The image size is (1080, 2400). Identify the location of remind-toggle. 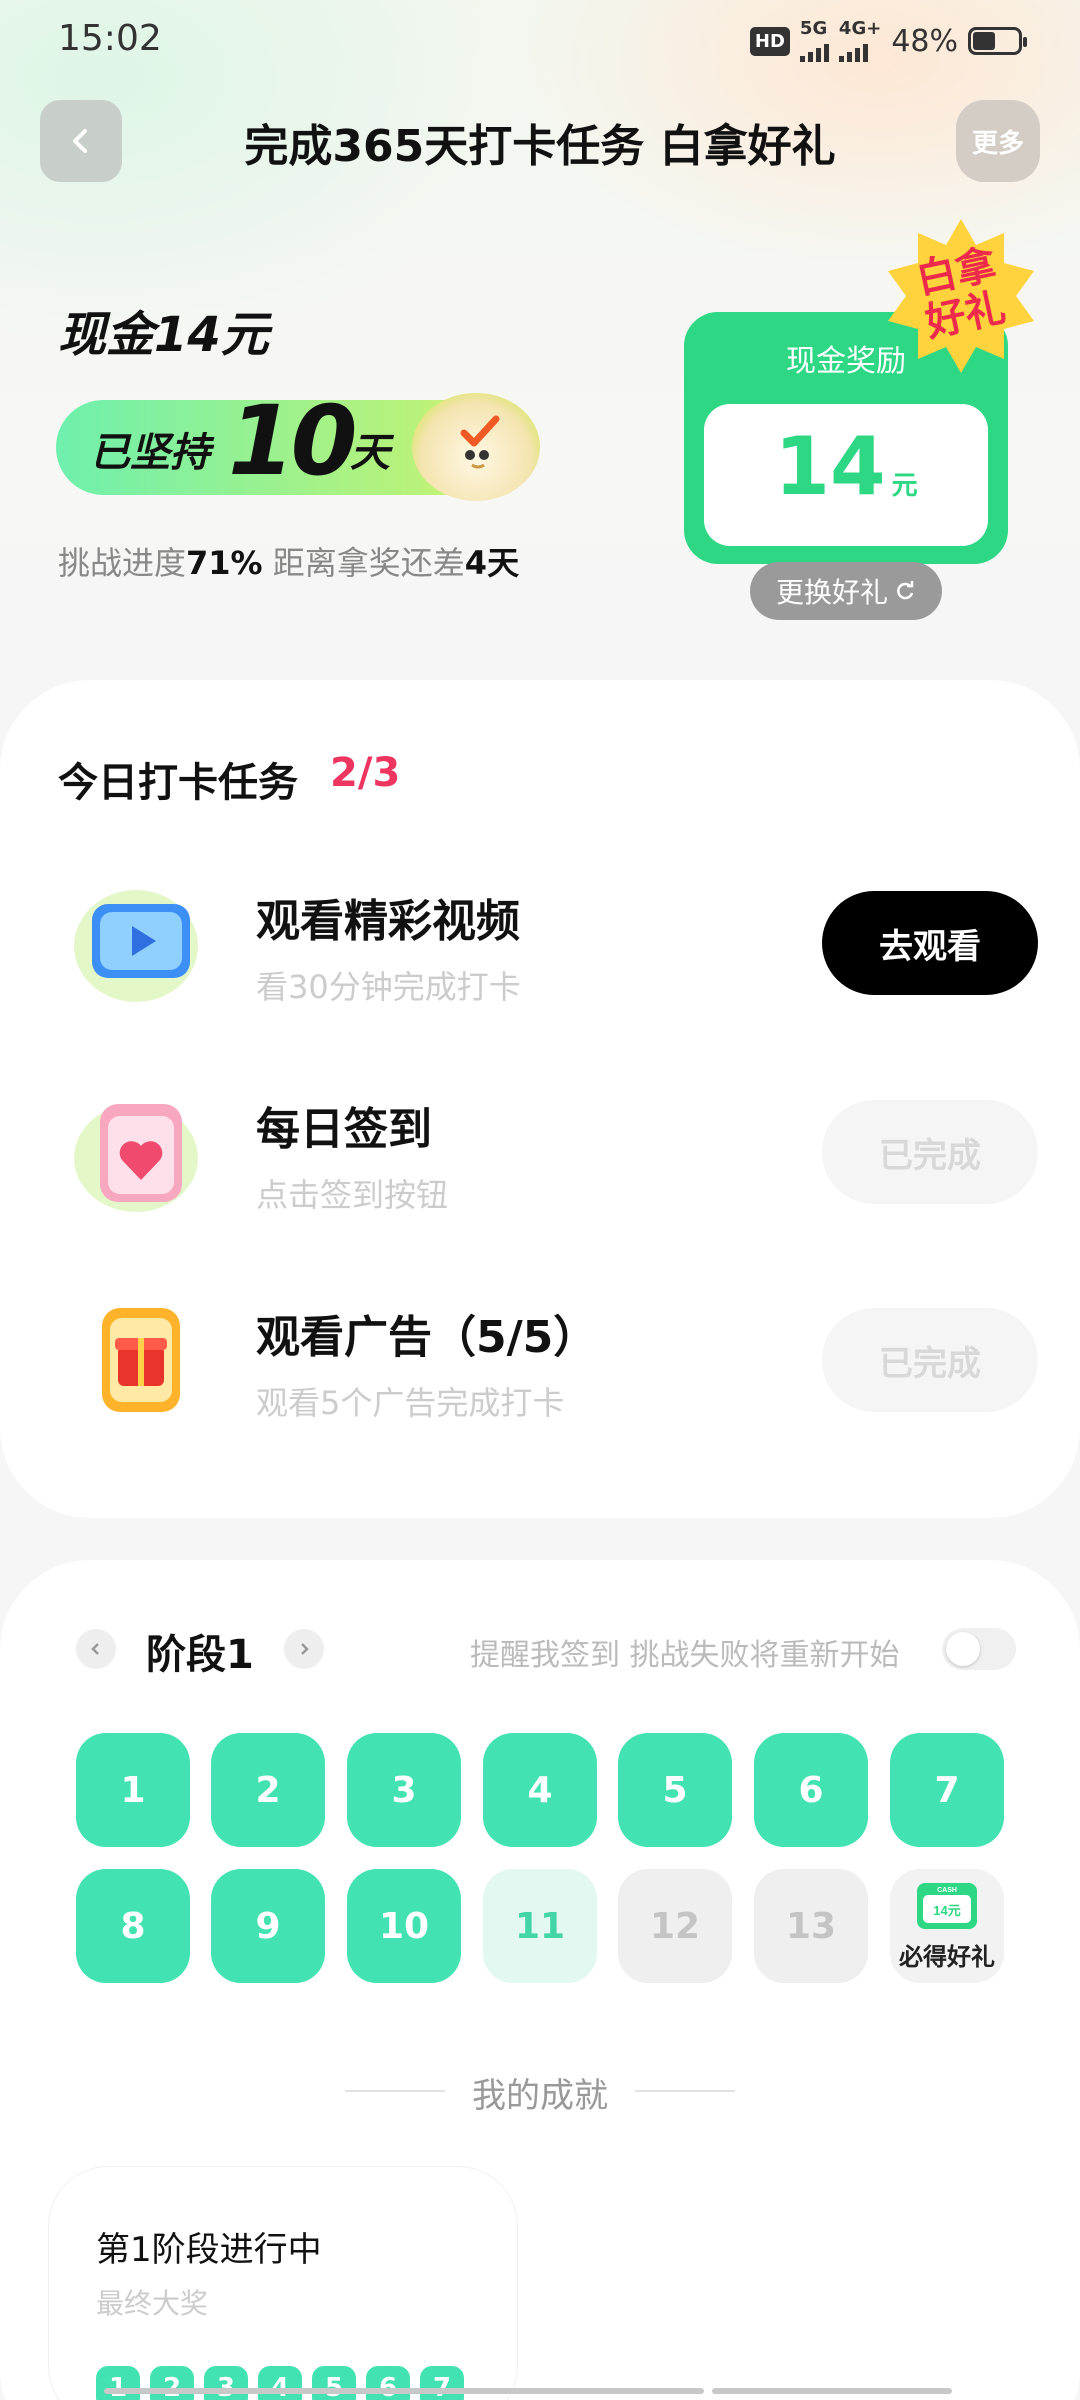
(979, 1649).